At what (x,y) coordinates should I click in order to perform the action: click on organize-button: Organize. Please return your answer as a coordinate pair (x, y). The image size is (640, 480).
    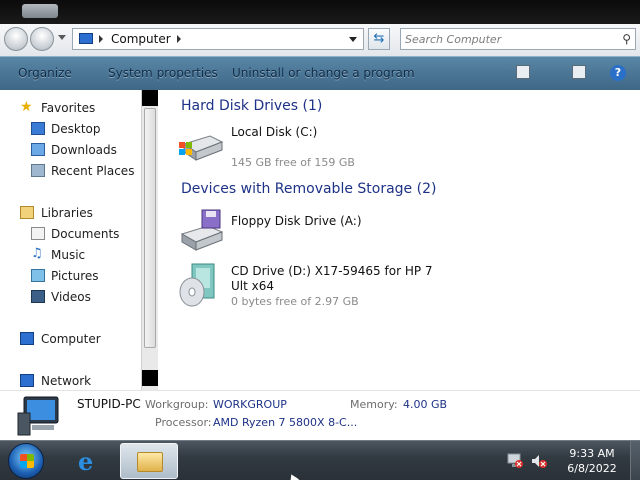
    Looking at the image, I should click on (45, 73).